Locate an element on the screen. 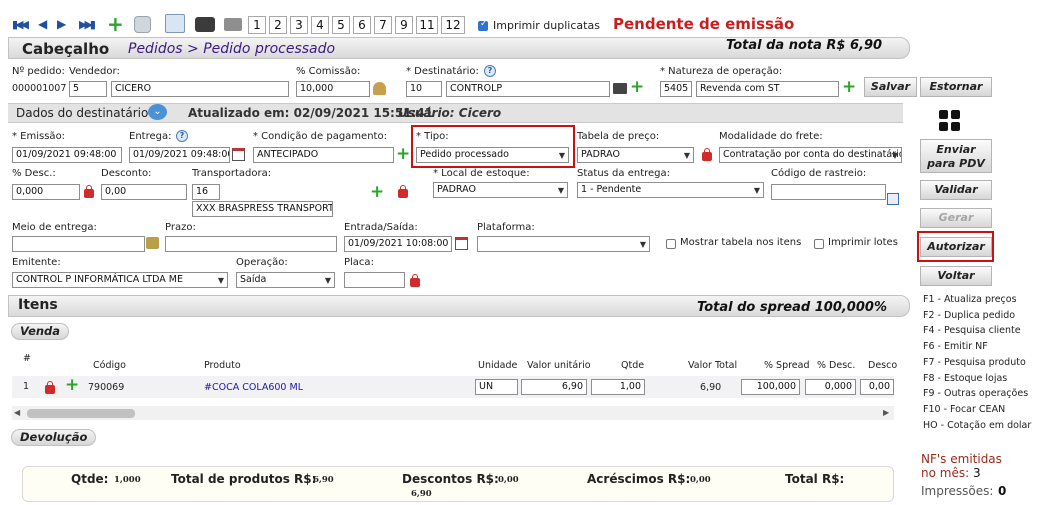 Image resolution: width=1054 pixels, height=505 pixels. discount-input: 0,00 is located at coordinates (144, 192).